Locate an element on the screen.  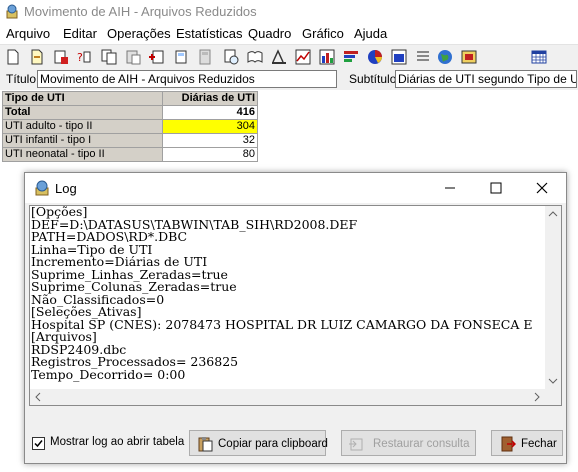
app-icon is located at coordinates (12, 11).